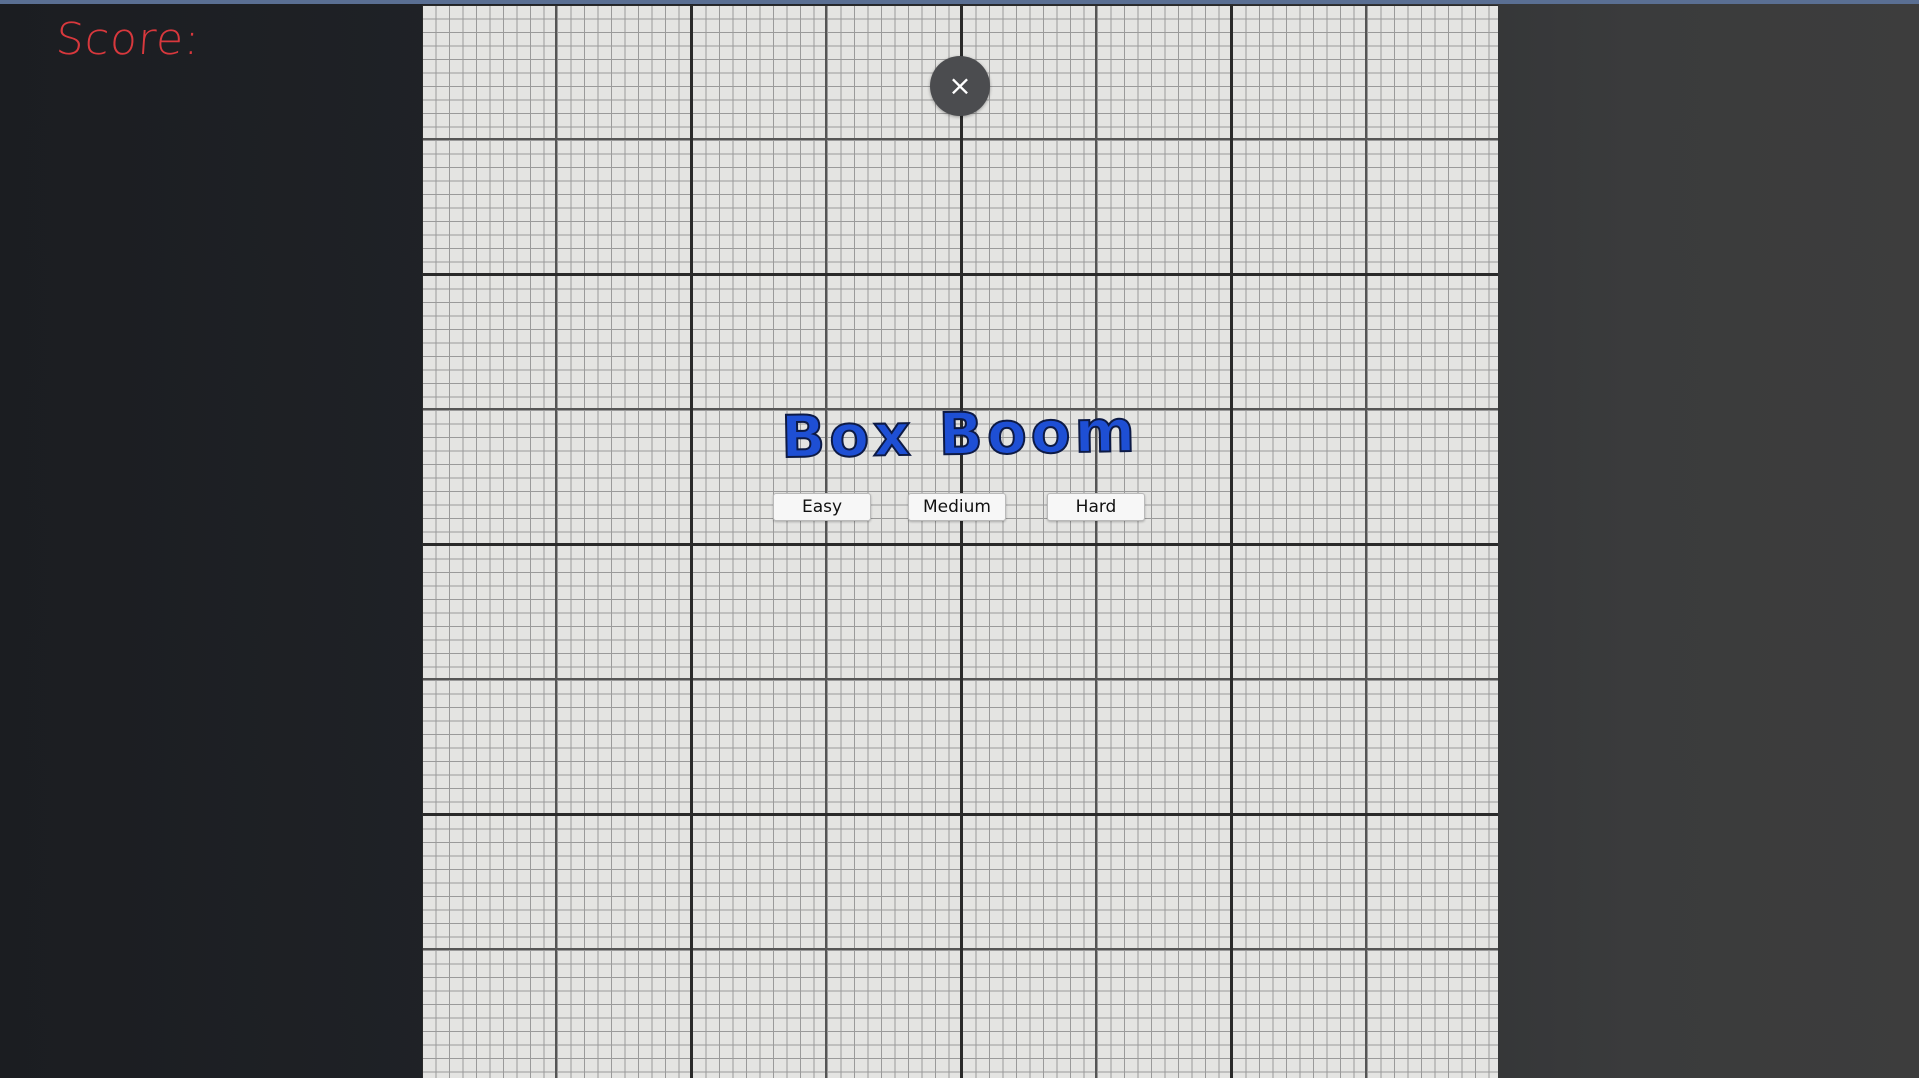  I want to click on close-icon: ×, so click(960, 85).